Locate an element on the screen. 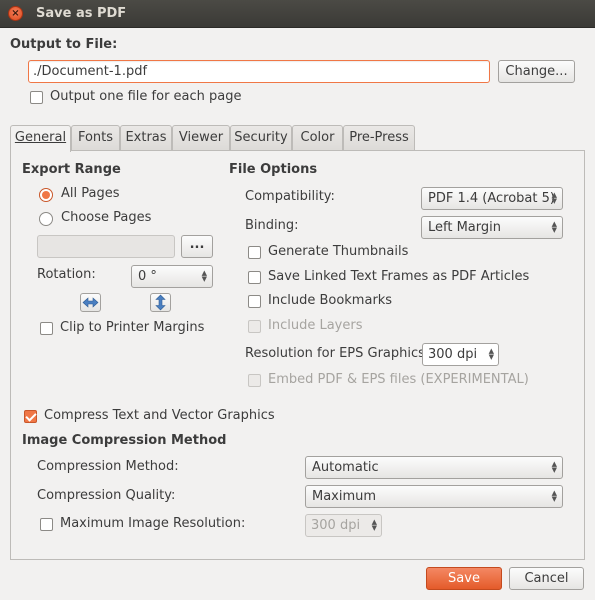 This screenshot has height=600, width=595. clip-margins-label: Clip to Printer Margins is located at coordinates (132, 327).